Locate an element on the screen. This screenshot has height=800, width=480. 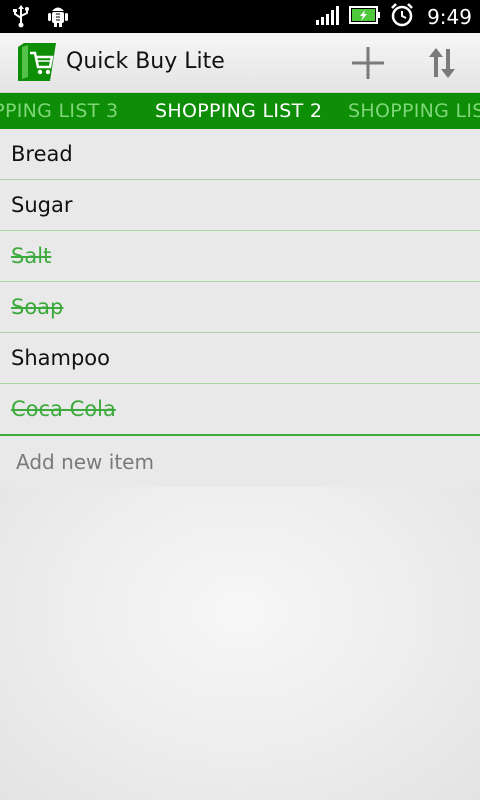
tab-shopping-list-3: OPPING LIST 3 is located at coordinates (59, 111).